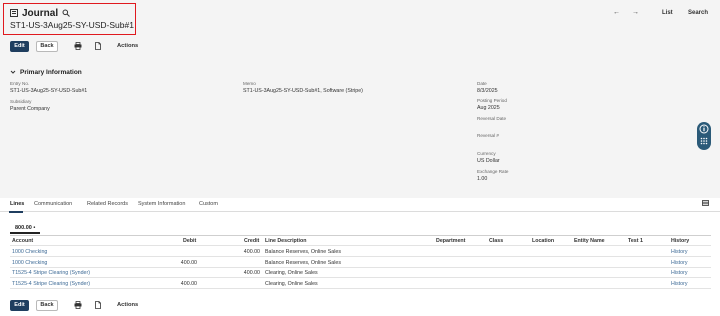 The width and height of the screenshot is (720, 316). I want to click on section-title: Primary Information, so click(51, 72).